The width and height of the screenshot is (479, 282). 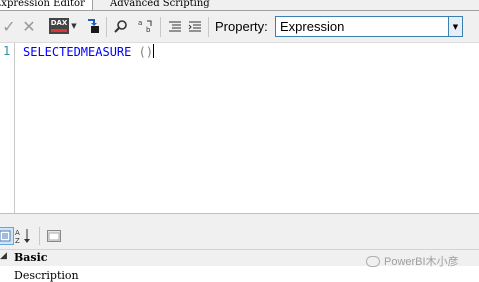 What do you see at coordinates (145, 26) in the screenshot?
I see `replace-icon: ab` at bounding box center [145, 26].